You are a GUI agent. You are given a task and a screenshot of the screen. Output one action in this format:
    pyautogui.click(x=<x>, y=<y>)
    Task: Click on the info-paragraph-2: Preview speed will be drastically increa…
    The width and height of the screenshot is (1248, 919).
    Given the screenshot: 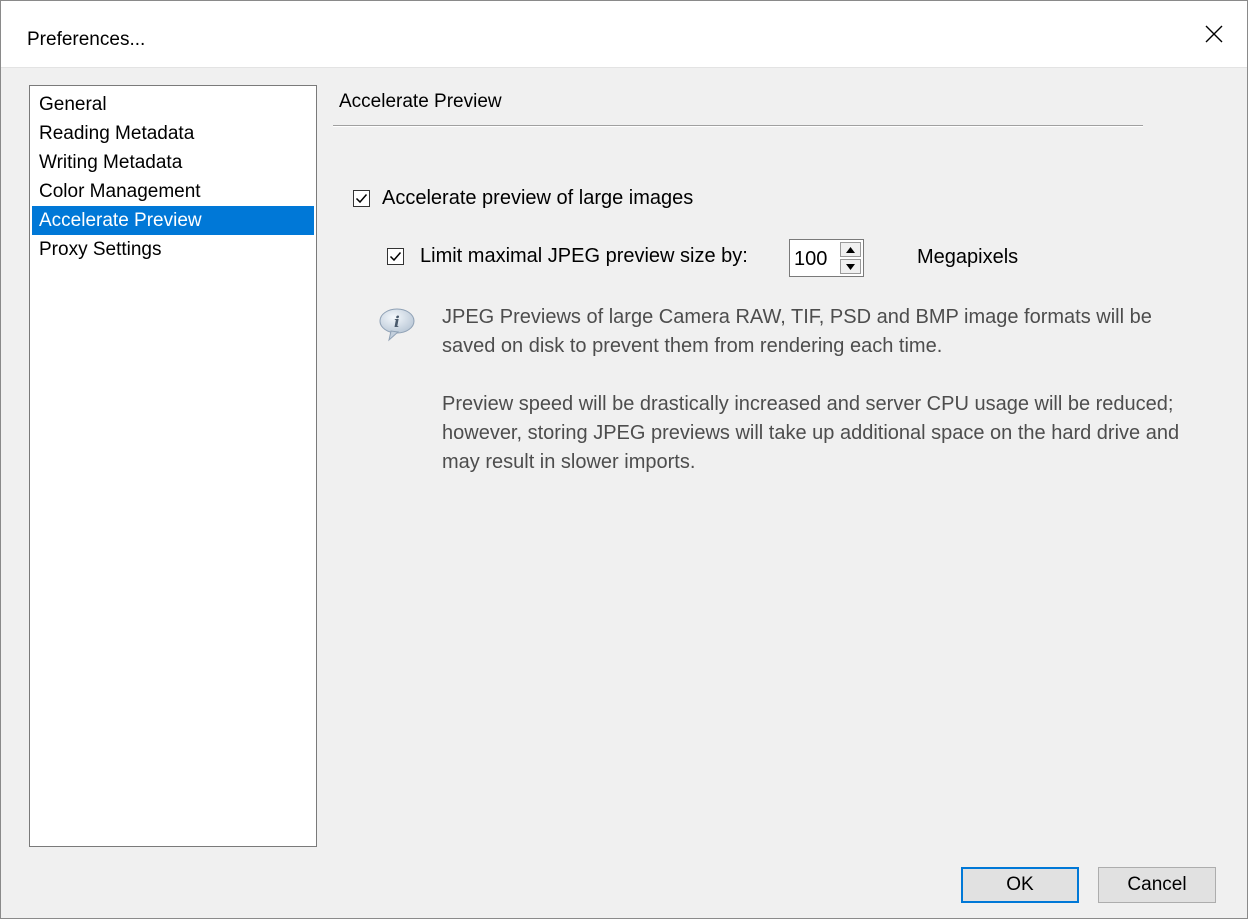 What is the action you would take?
    pyautogui.click(x=811, y=433)
    